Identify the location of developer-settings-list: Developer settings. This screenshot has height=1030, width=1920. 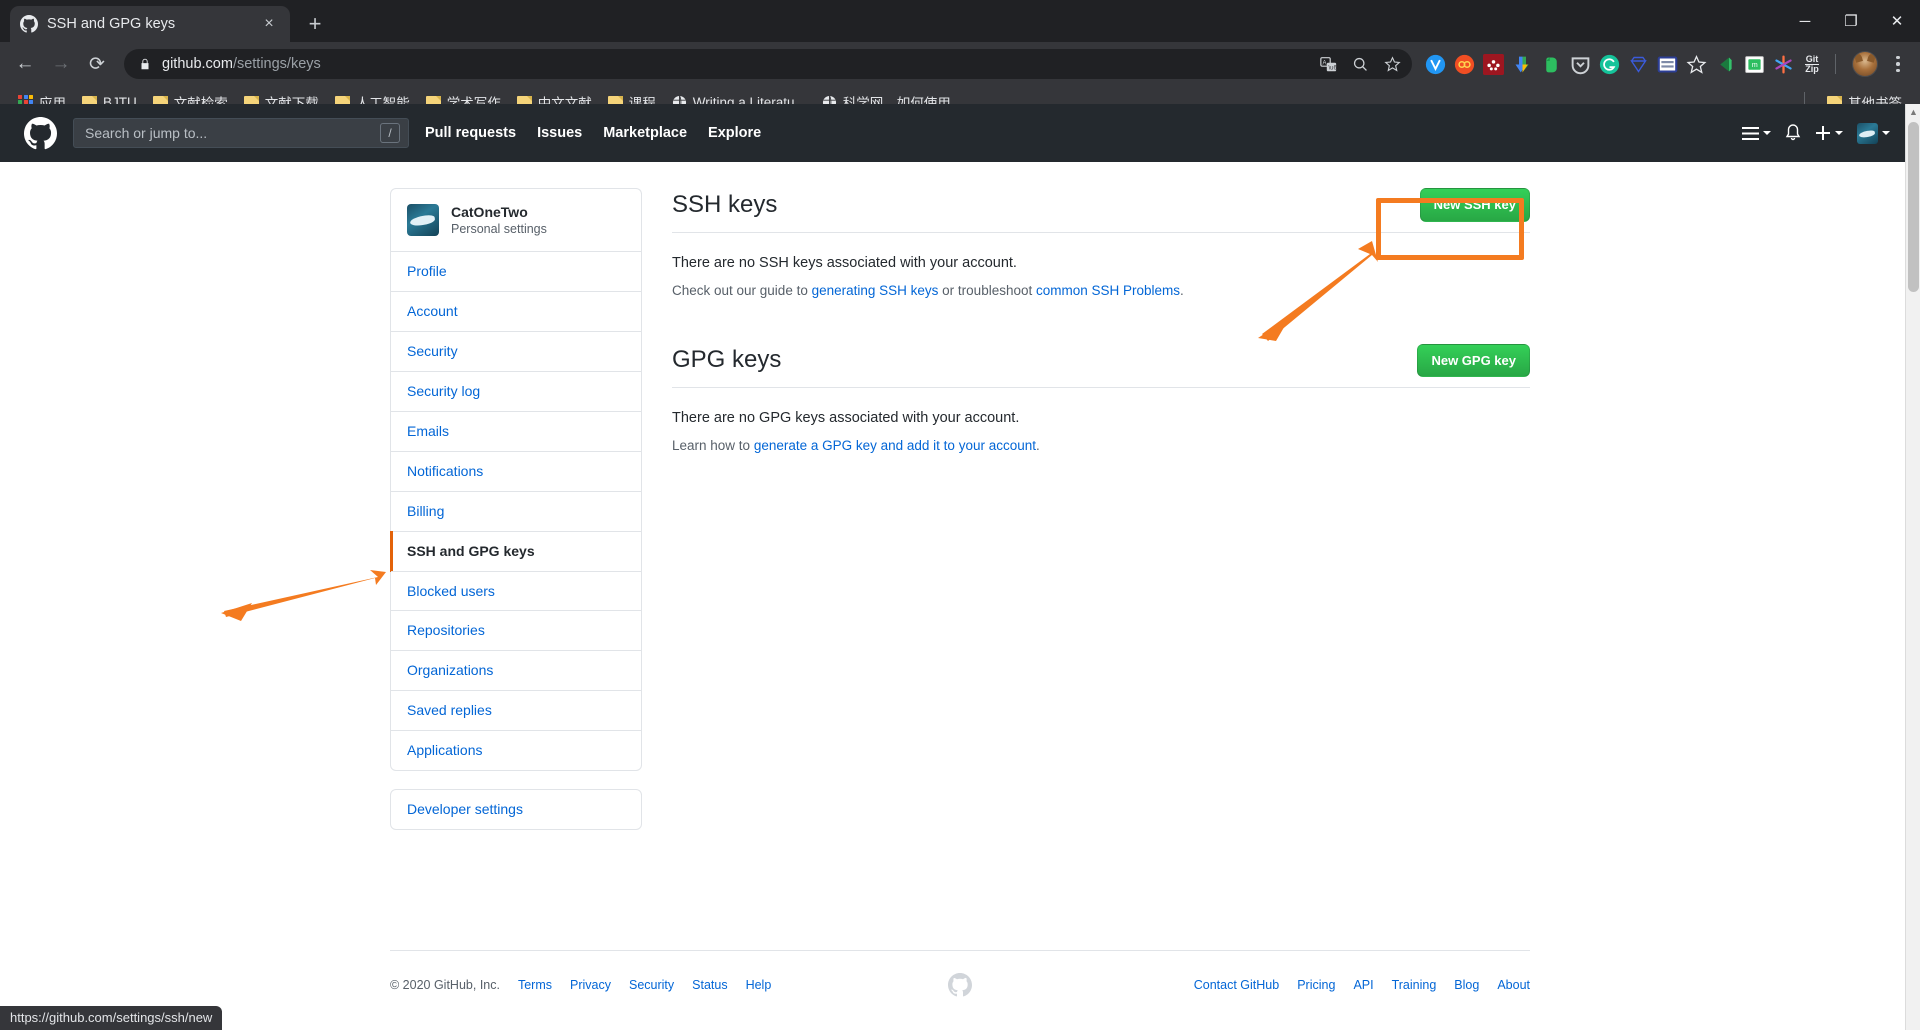
(516, 809).